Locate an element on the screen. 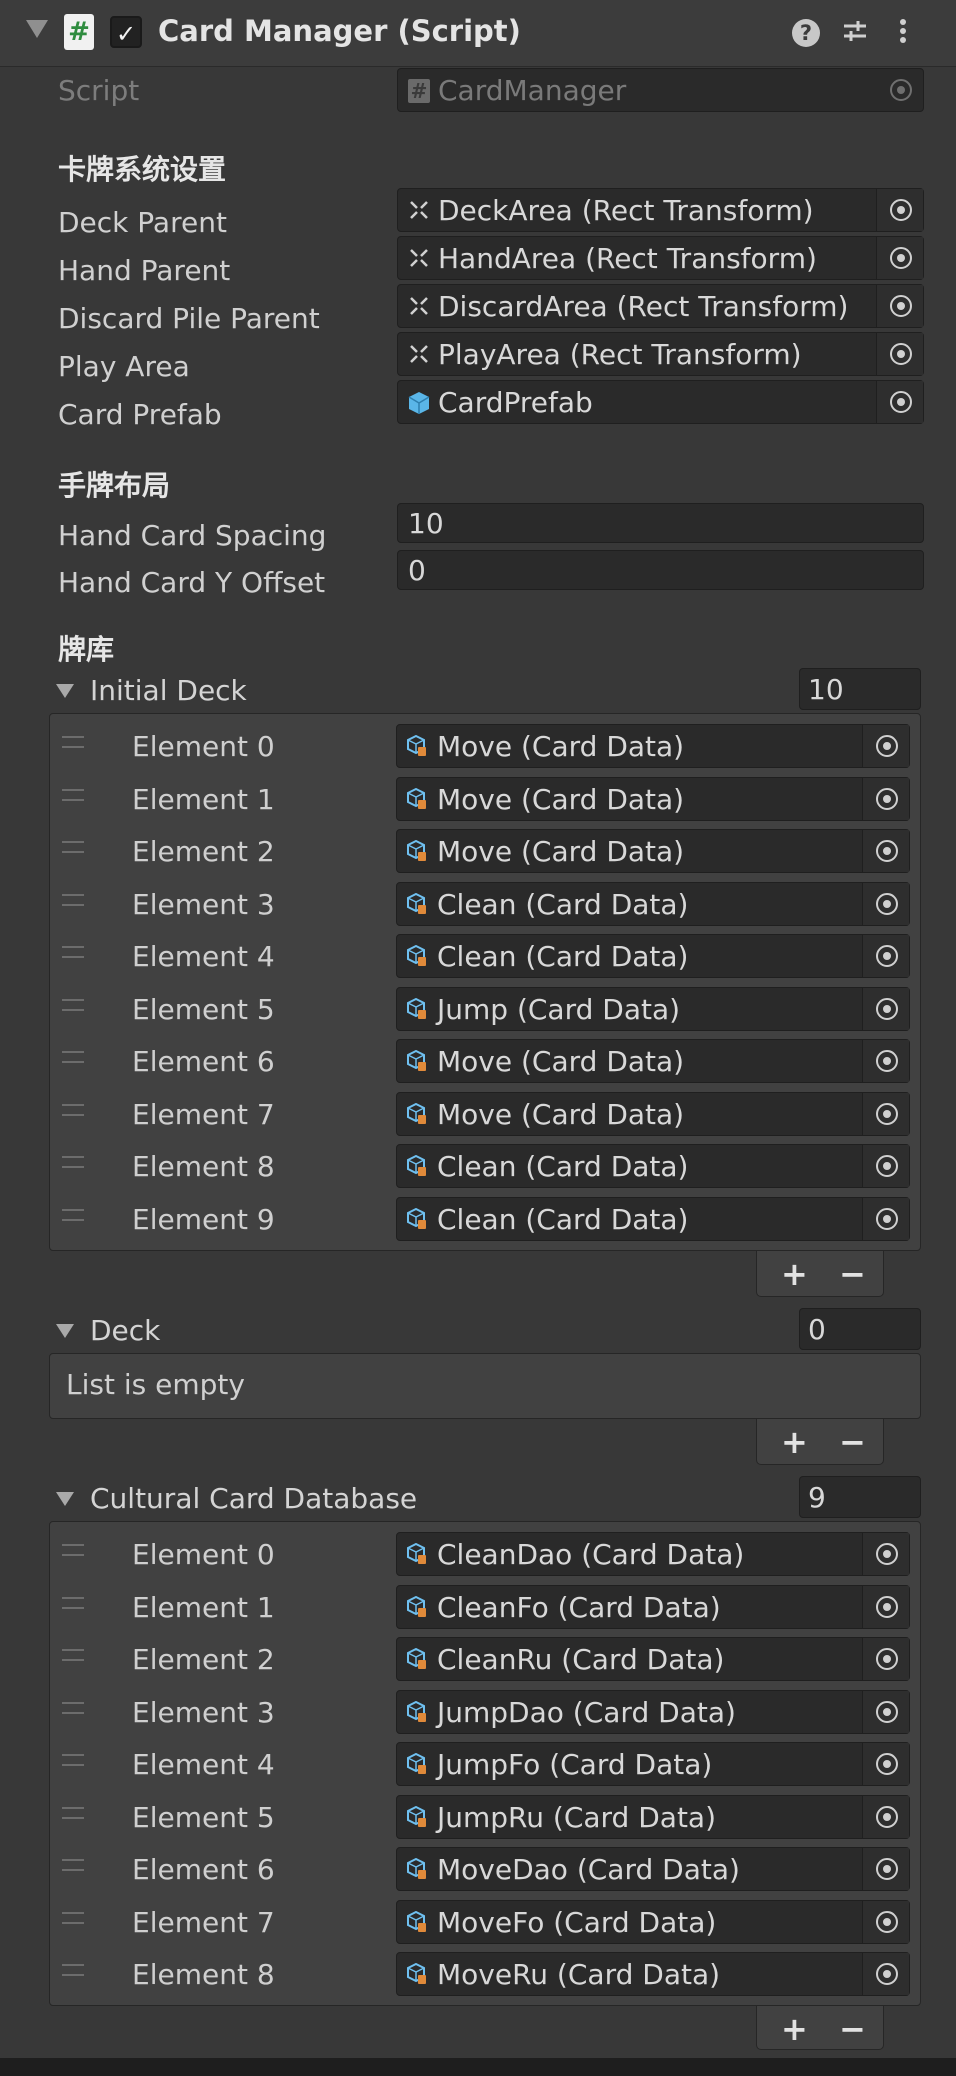 This screenshot has width=956, height=2076. list-item: Element 7 Move (Card Data) is located at coordinates (485, 1114).